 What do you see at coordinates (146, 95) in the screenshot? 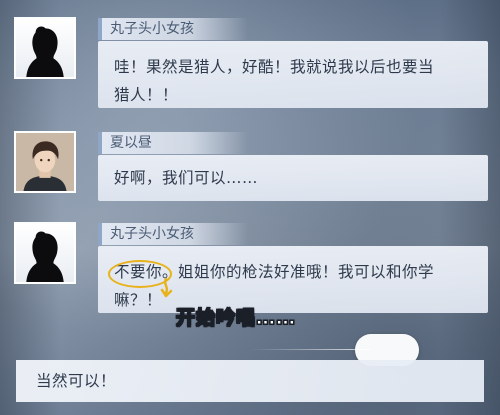
I see `message-line: 猎人！！` at bounding box center [146, 95].